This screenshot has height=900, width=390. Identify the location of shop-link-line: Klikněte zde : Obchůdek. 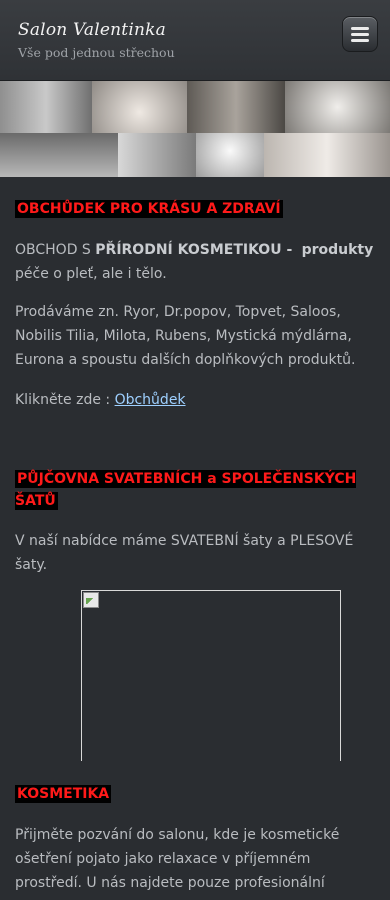
(195, 400).